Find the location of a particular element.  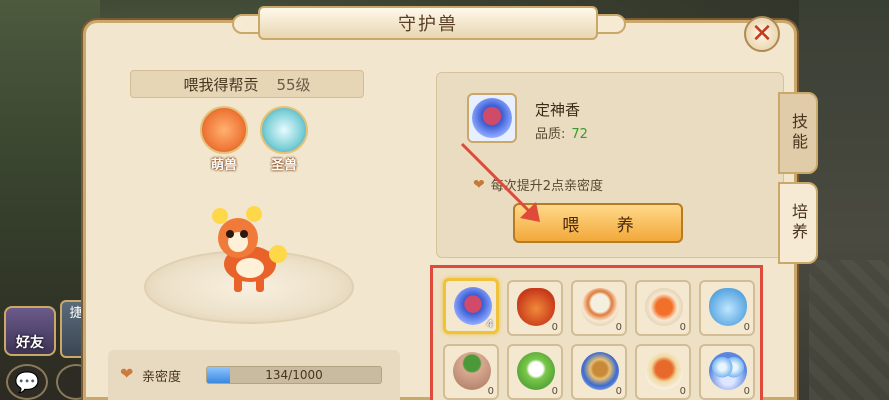

tab-label: 培养 is located at coordinates (798, 223).